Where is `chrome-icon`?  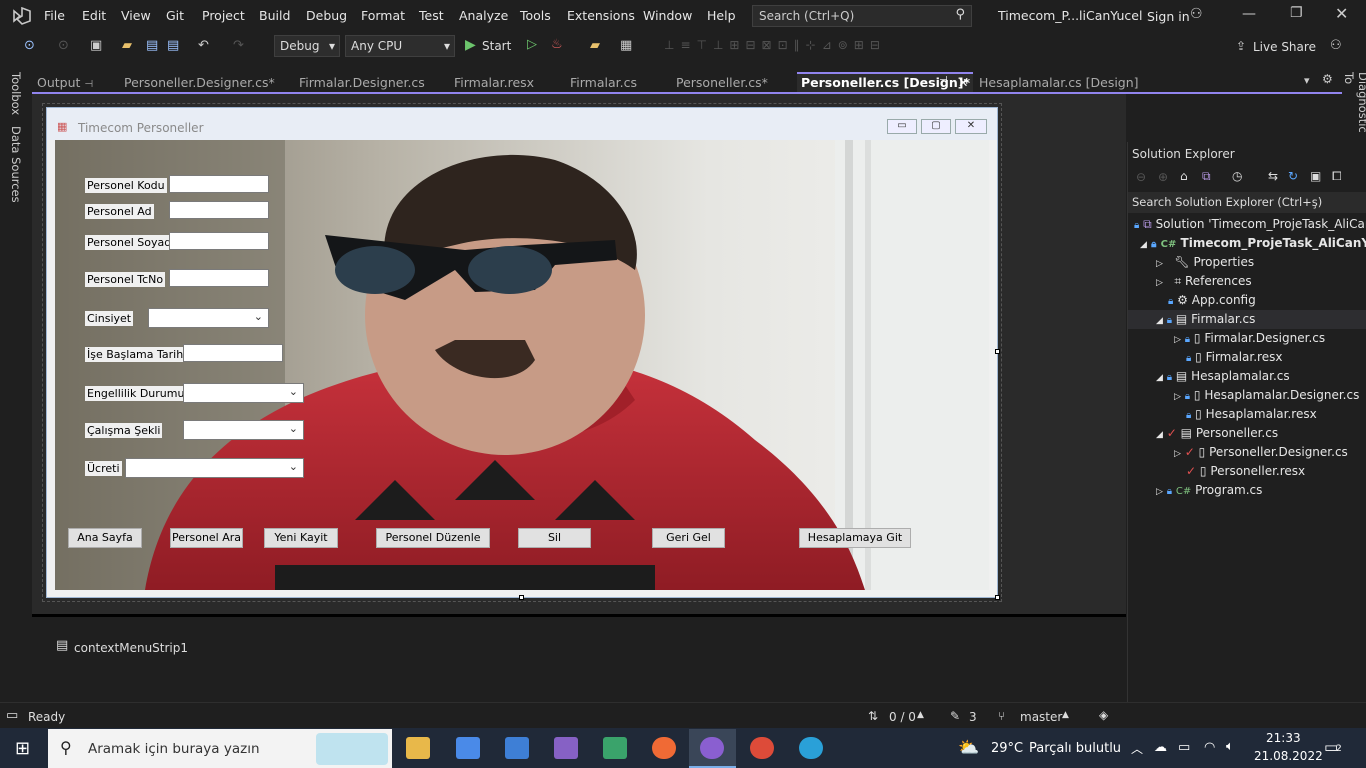
chrome-icon is located at coordinates (762, 748).